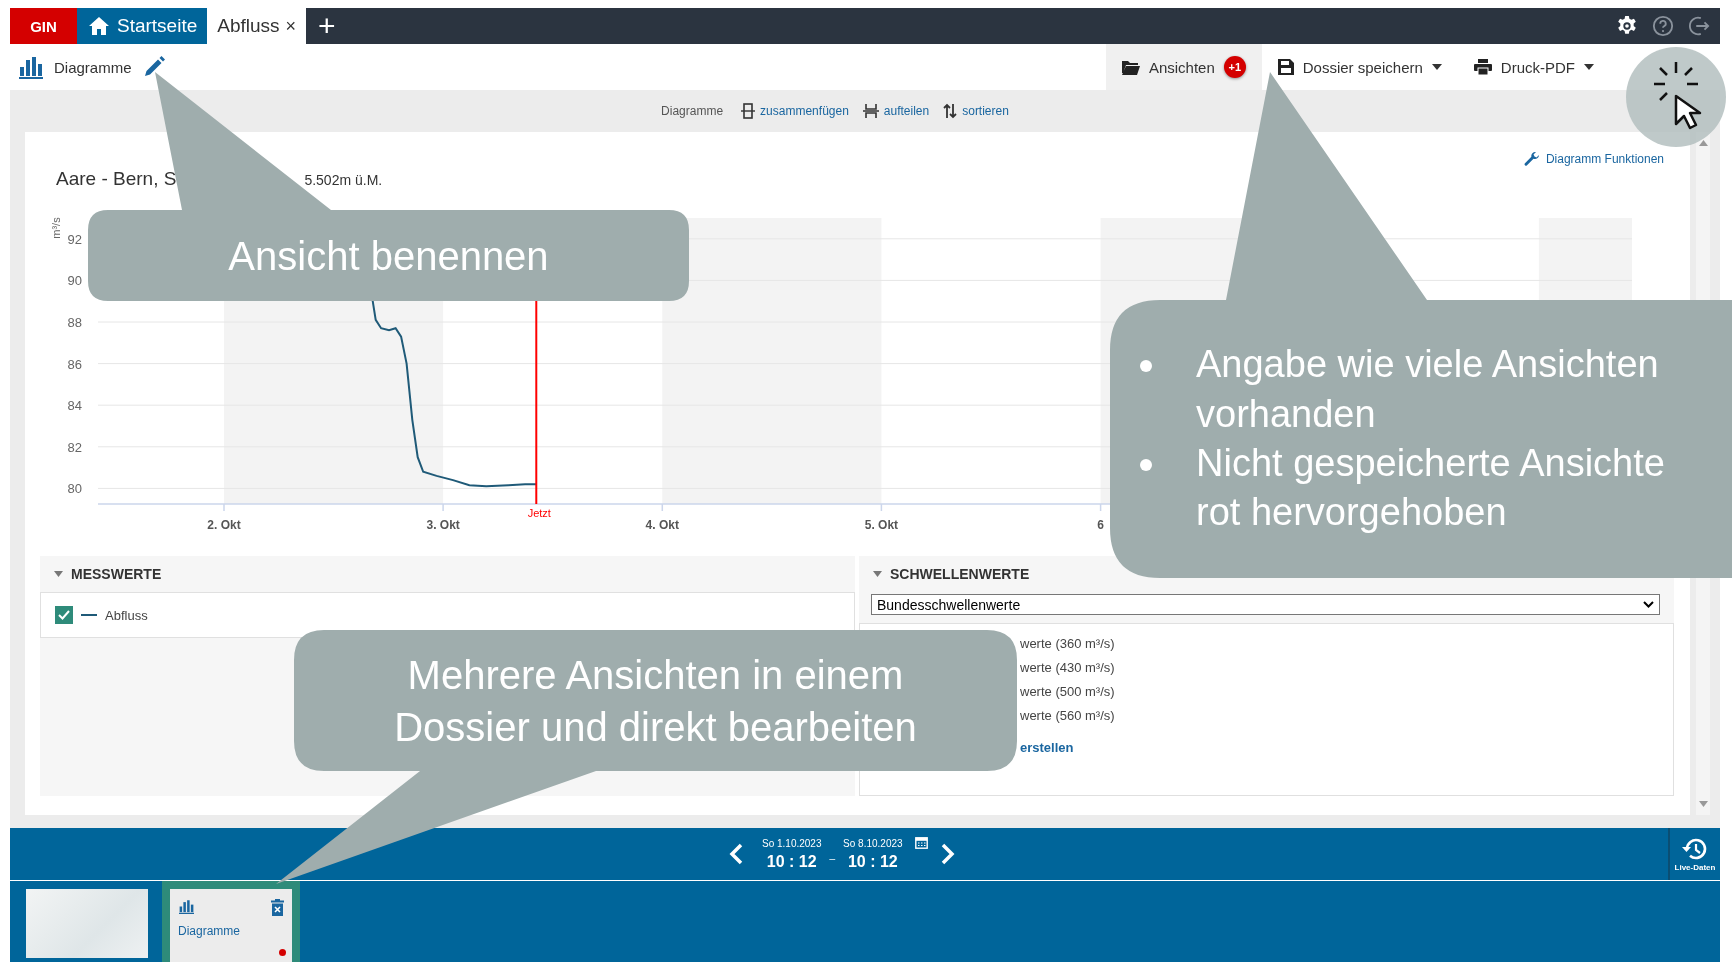  What do you see at coordinates (1703, 143) in the screenshot?
I see `scroll-up-icon` at bounding box center [1703, 143].